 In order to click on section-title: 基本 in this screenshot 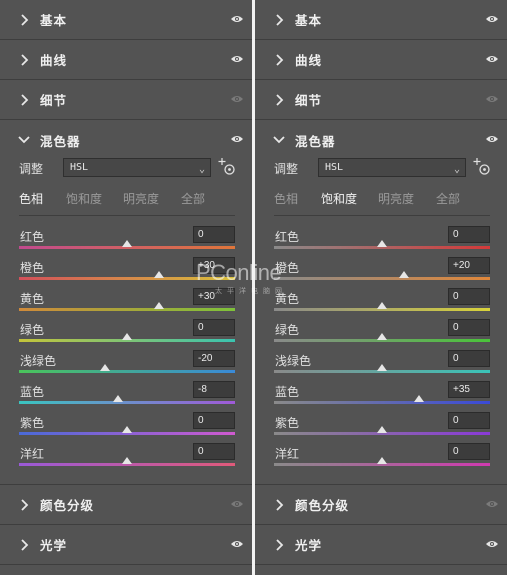, I will do `click(54, 20)`.